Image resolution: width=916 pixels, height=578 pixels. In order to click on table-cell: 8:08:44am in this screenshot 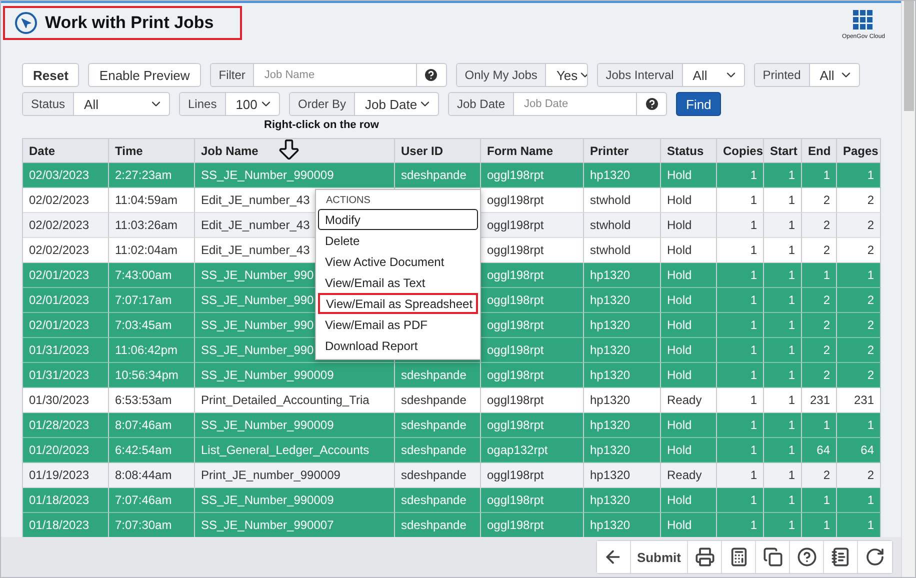, I will do `click(152, 475)`.